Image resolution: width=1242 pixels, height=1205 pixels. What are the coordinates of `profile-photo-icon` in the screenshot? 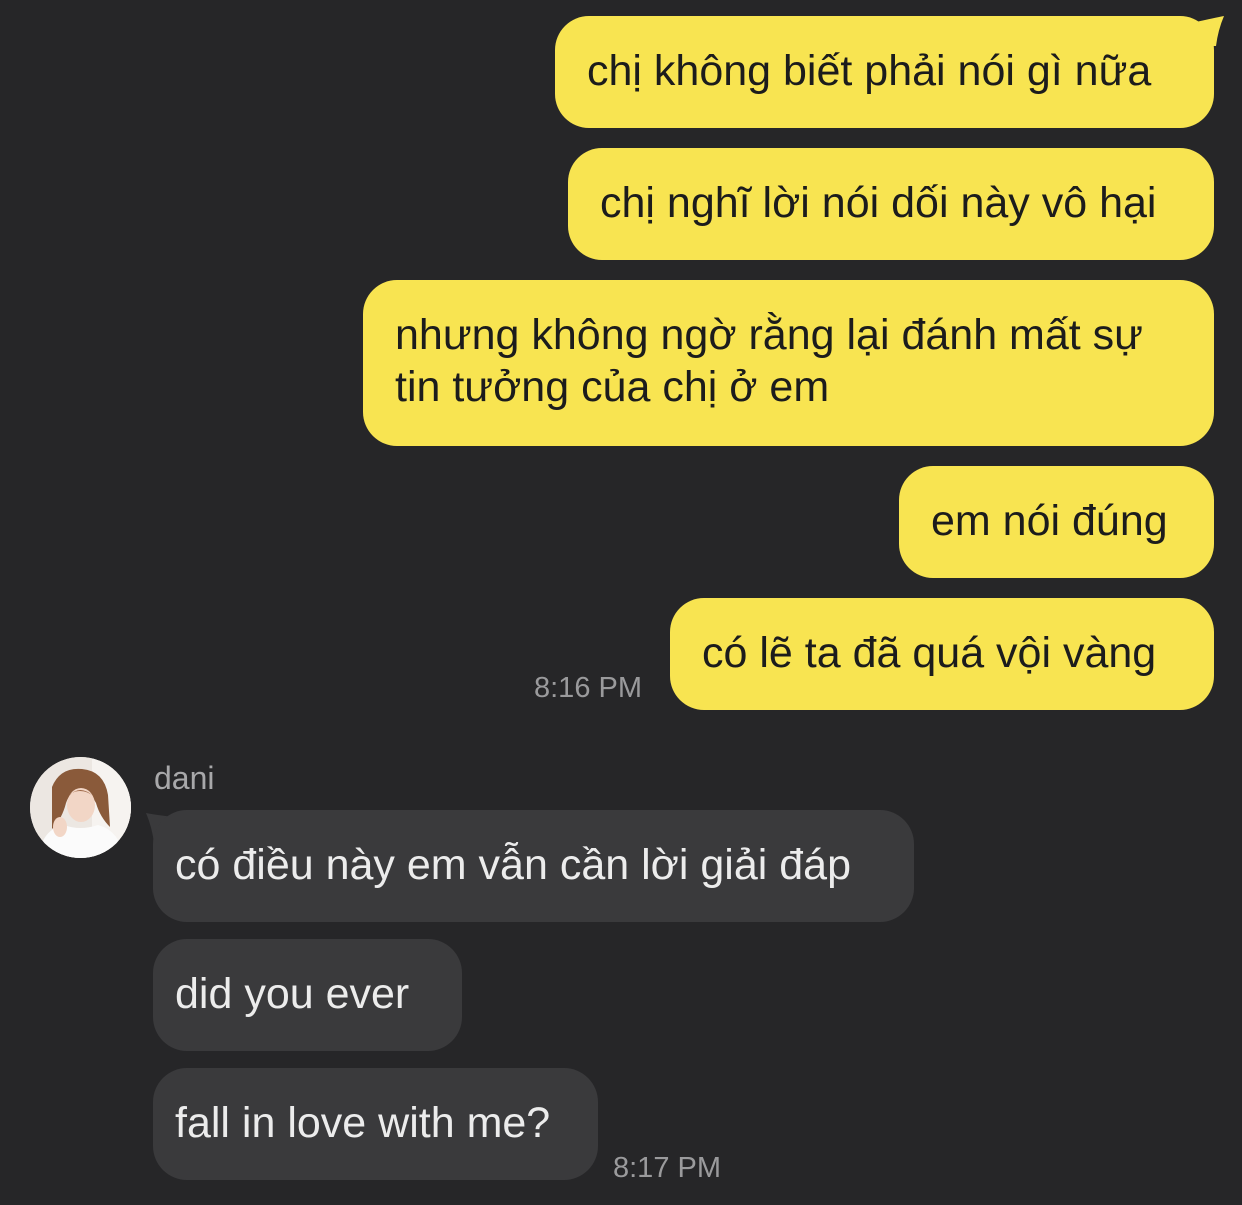 It's located at (80, 807).